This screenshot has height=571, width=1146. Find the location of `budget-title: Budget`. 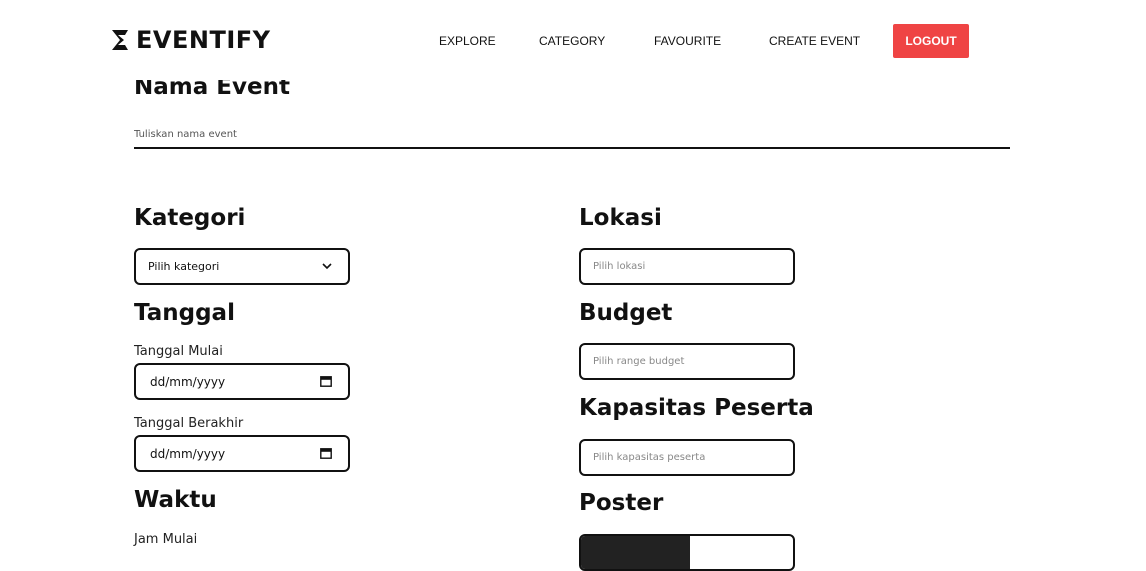

budget-title: Budget is located at coordinates (626, 313).